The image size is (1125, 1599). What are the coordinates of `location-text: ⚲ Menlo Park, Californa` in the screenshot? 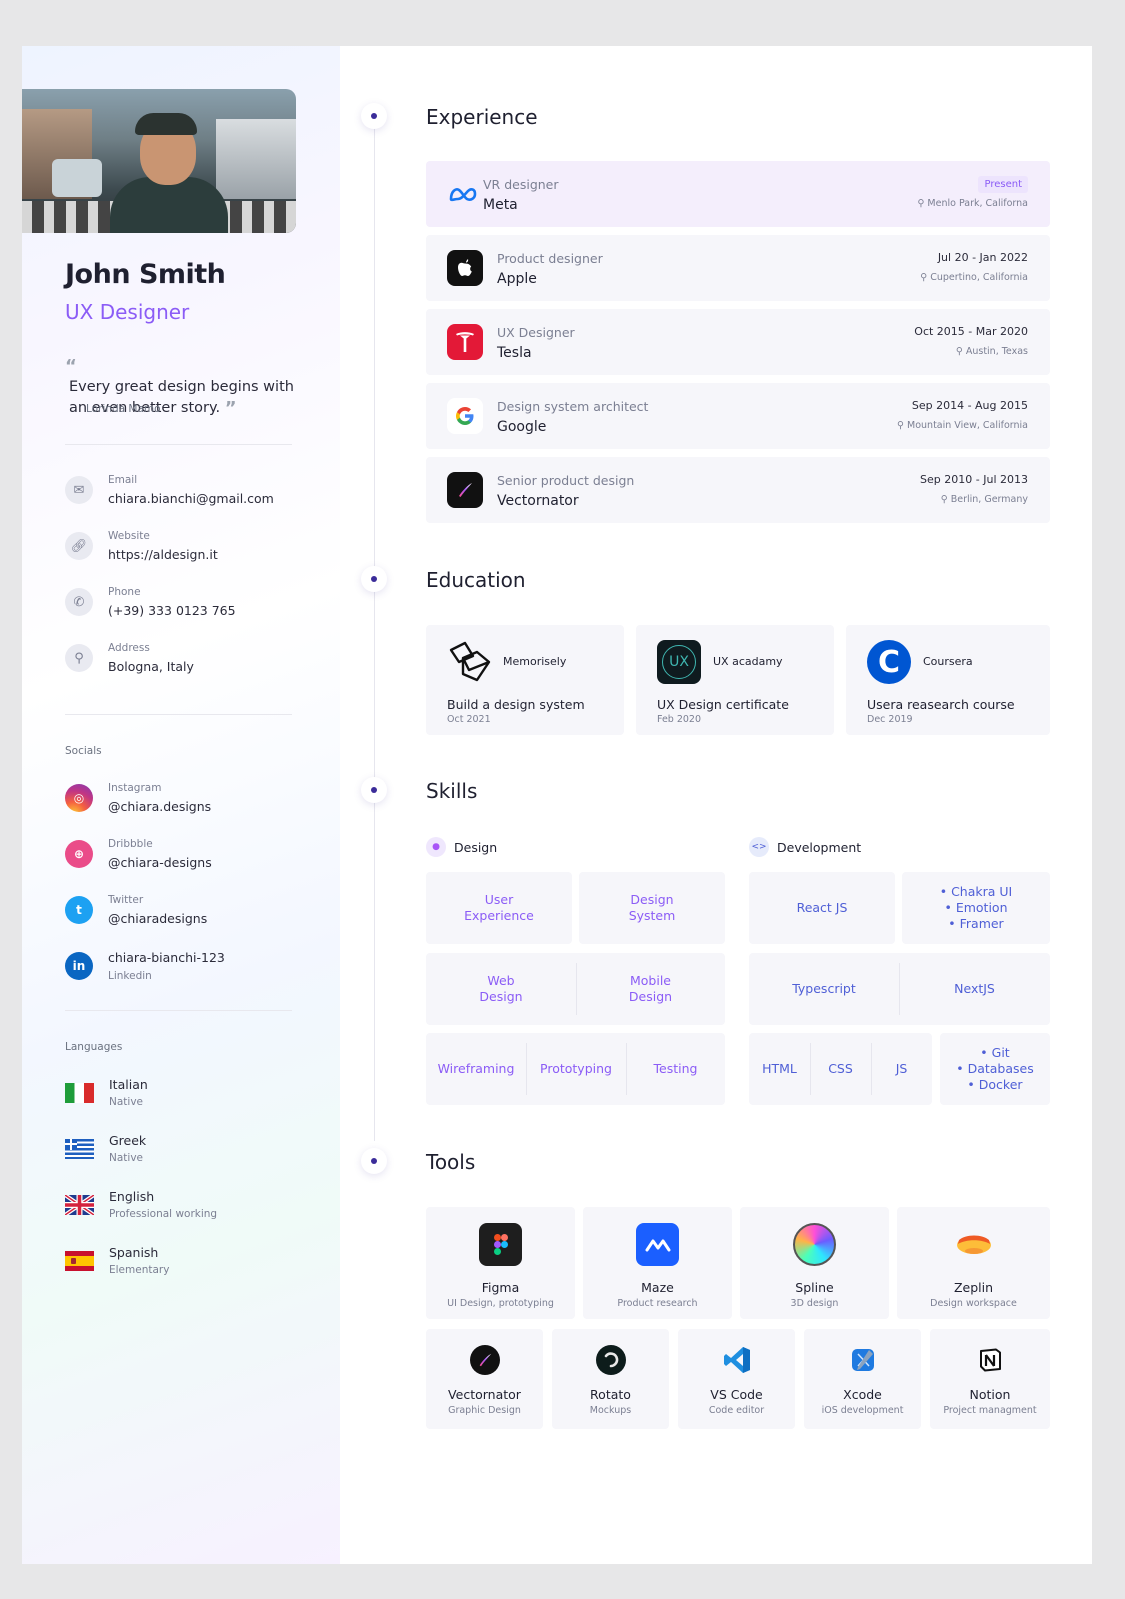 It's located at (972, 203).